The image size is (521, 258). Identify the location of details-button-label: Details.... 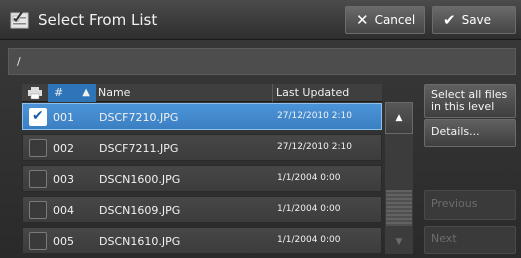
(455, 131).